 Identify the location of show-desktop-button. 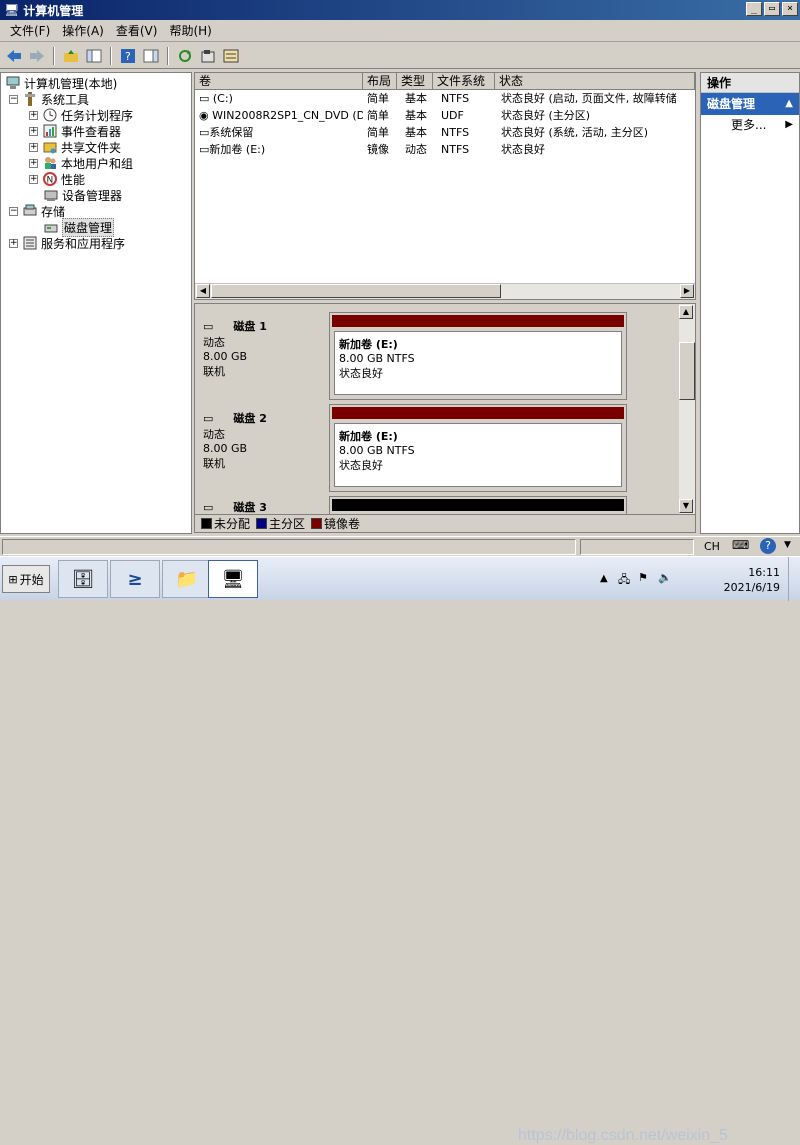
(794, 579).